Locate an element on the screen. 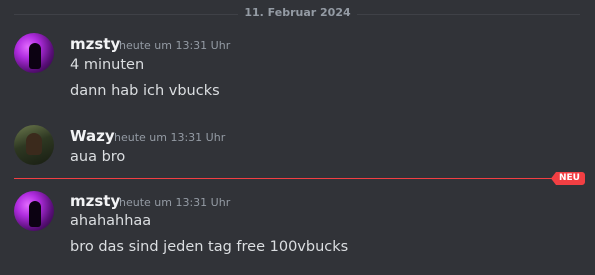  date-divider-label: 11. Februar 2024 is located at coordinates (297, 12).